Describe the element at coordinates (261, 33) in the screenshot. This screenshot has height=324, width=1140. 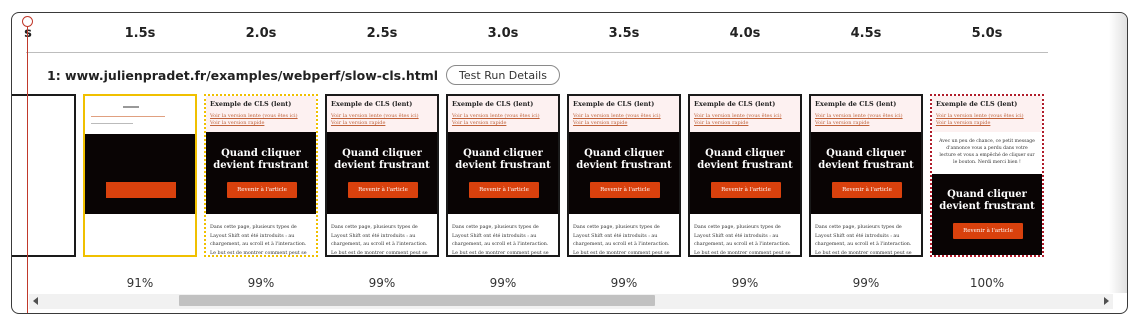
I see `time-tick: 2.0s` at that location.